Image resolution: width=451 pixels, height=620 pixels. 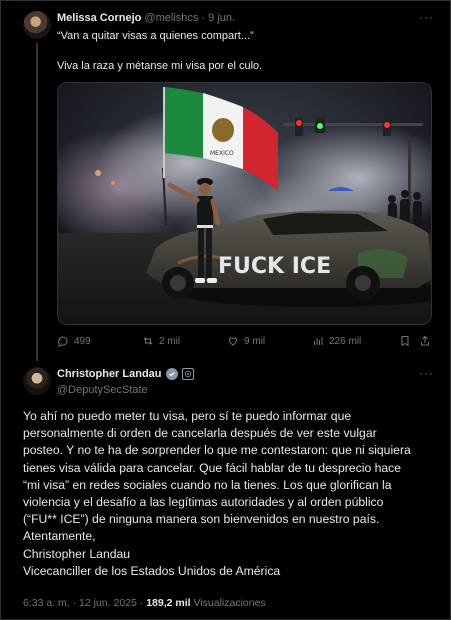 I want to click on main-tweet-author: Christopher Landau, so click(x=125, y=374).